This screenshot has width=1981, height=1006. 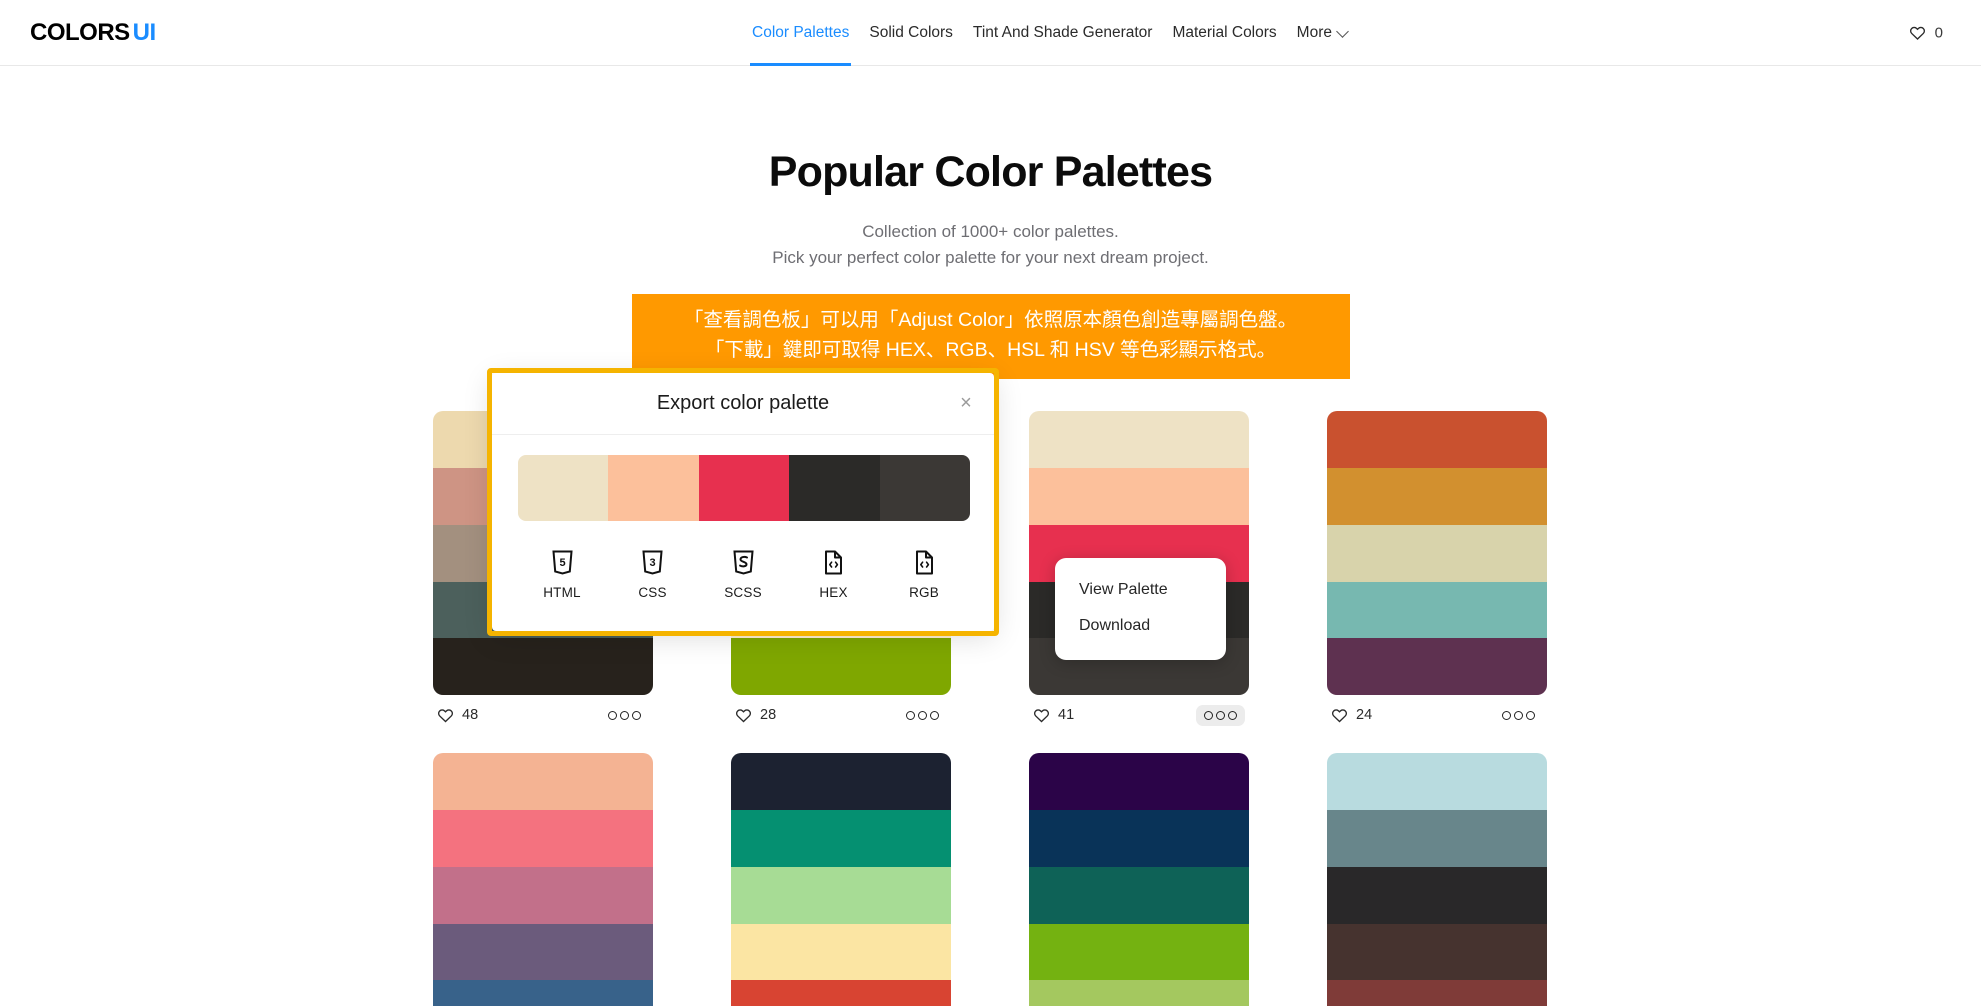 What do you see at coordinates (1314, 32) in the screenshot?
I see `nav-label: More` at bounding box center [1314, 32].